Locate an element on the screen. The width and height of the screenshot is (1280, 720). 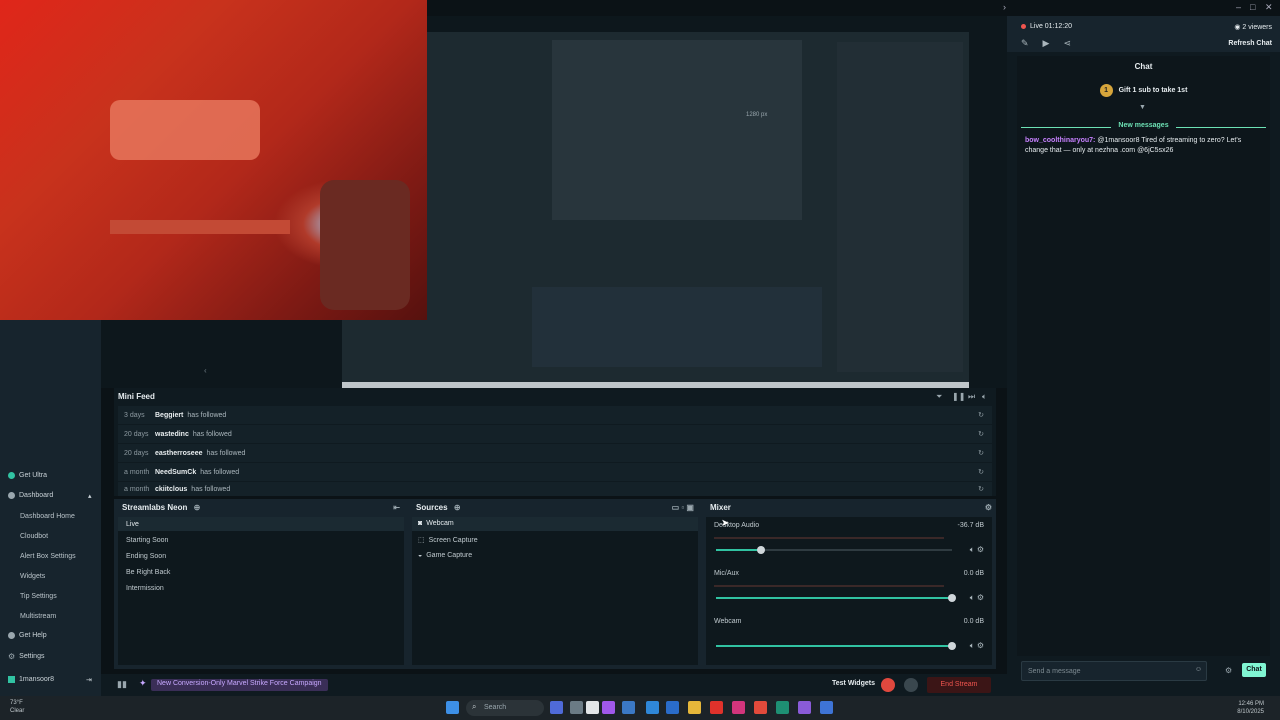
chevron-down-icon: ▼ is located at coordinates (1142, 107).